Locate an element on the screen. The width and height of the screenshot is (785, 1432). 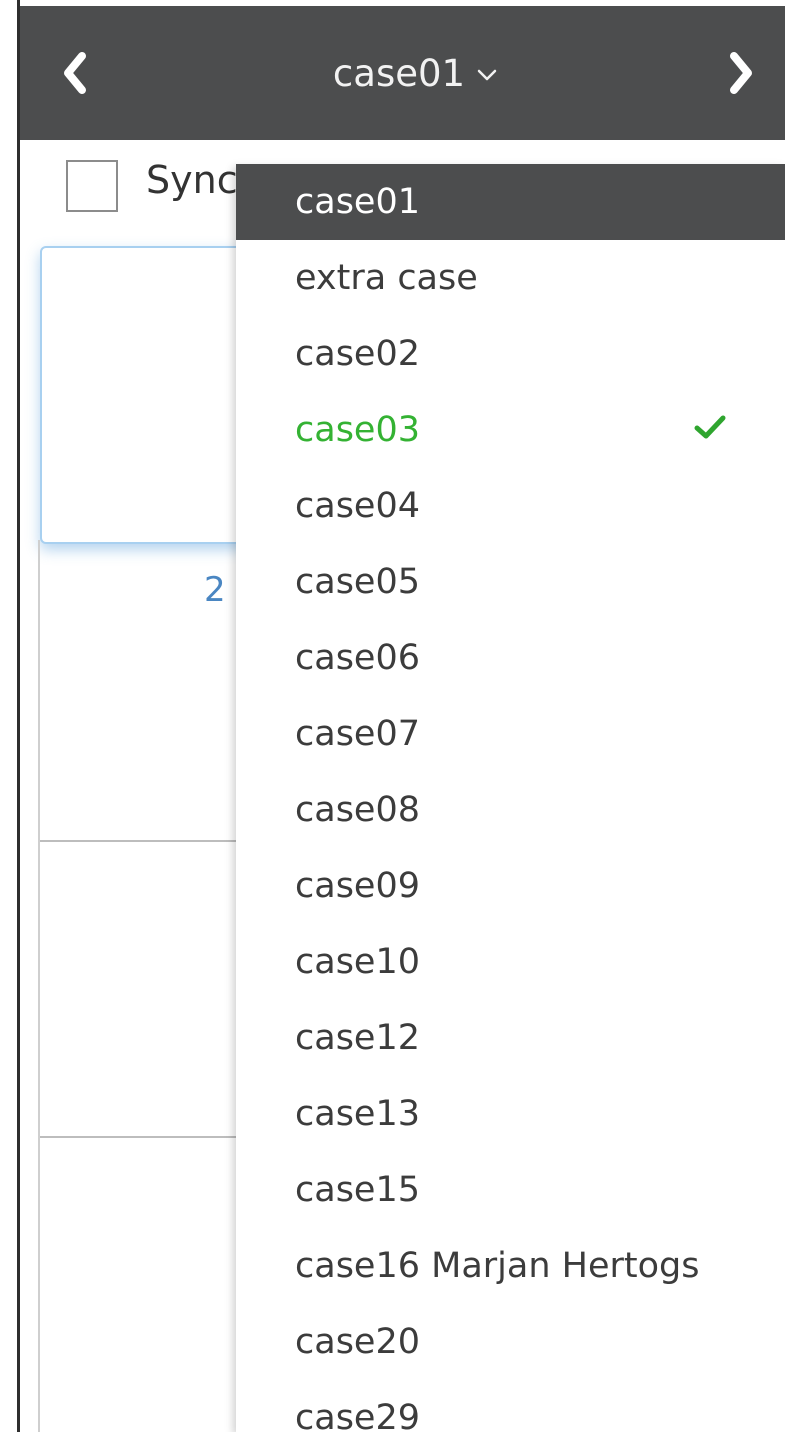
case-option-label: case06 is located at coordinates (357, 658).